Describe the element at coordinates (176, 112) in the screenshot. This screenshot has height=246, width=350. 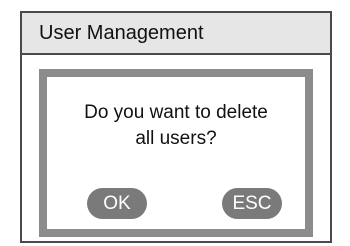
I see `dialog-message-line-1: Do you want to delete` at that location.